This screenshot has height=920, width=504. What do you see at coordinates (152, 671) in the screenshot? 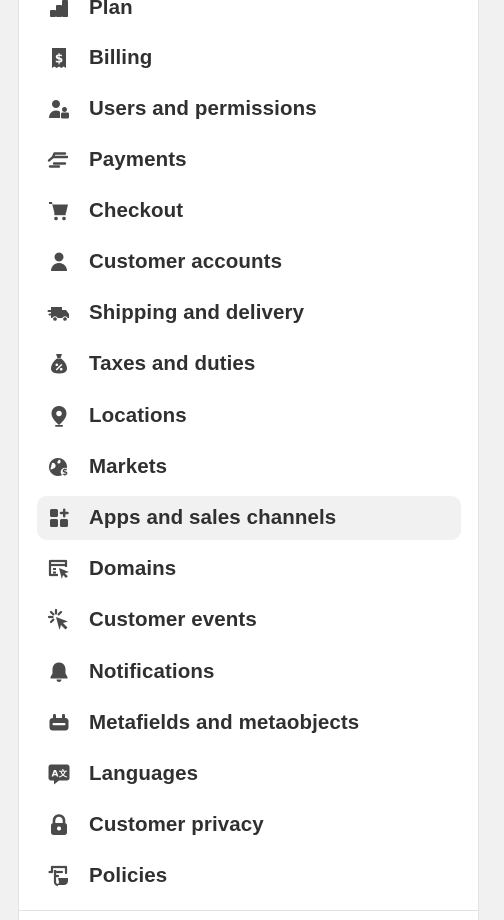
I see `nav-item-label: Notifications` at bounding box center [152, 671].